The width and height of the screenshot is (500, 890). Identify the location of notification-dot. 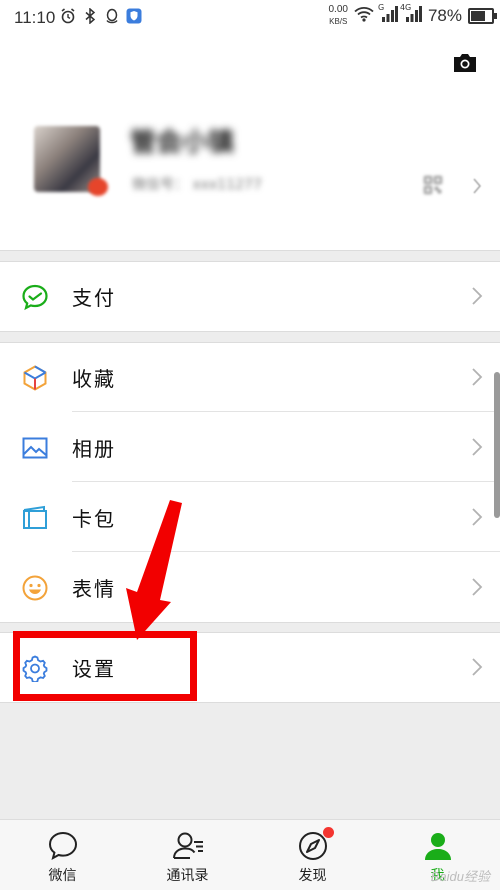
(328, 832).